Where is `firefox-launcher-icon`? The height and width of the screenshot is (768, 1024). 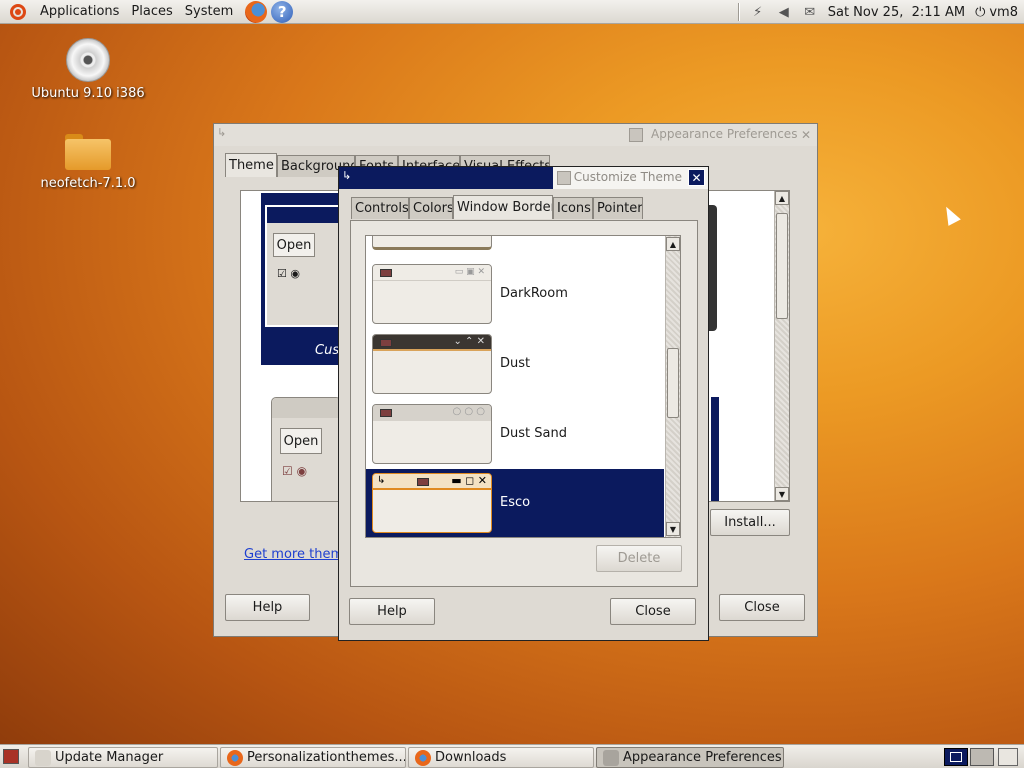
firefox-launcher-icon is located at coordinates (256, 11).